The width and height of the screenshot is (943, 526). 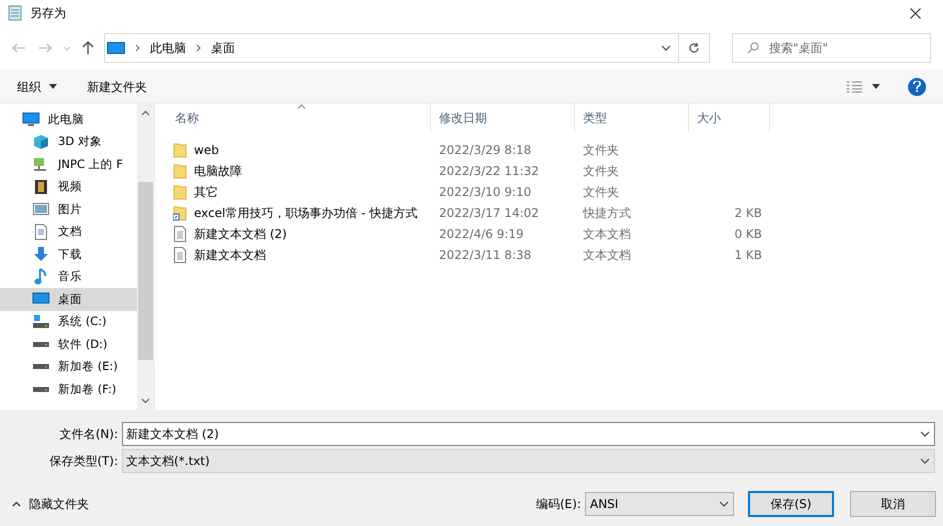 I want to click on sidebar-item: 桌面, so click(x=68, y=299).